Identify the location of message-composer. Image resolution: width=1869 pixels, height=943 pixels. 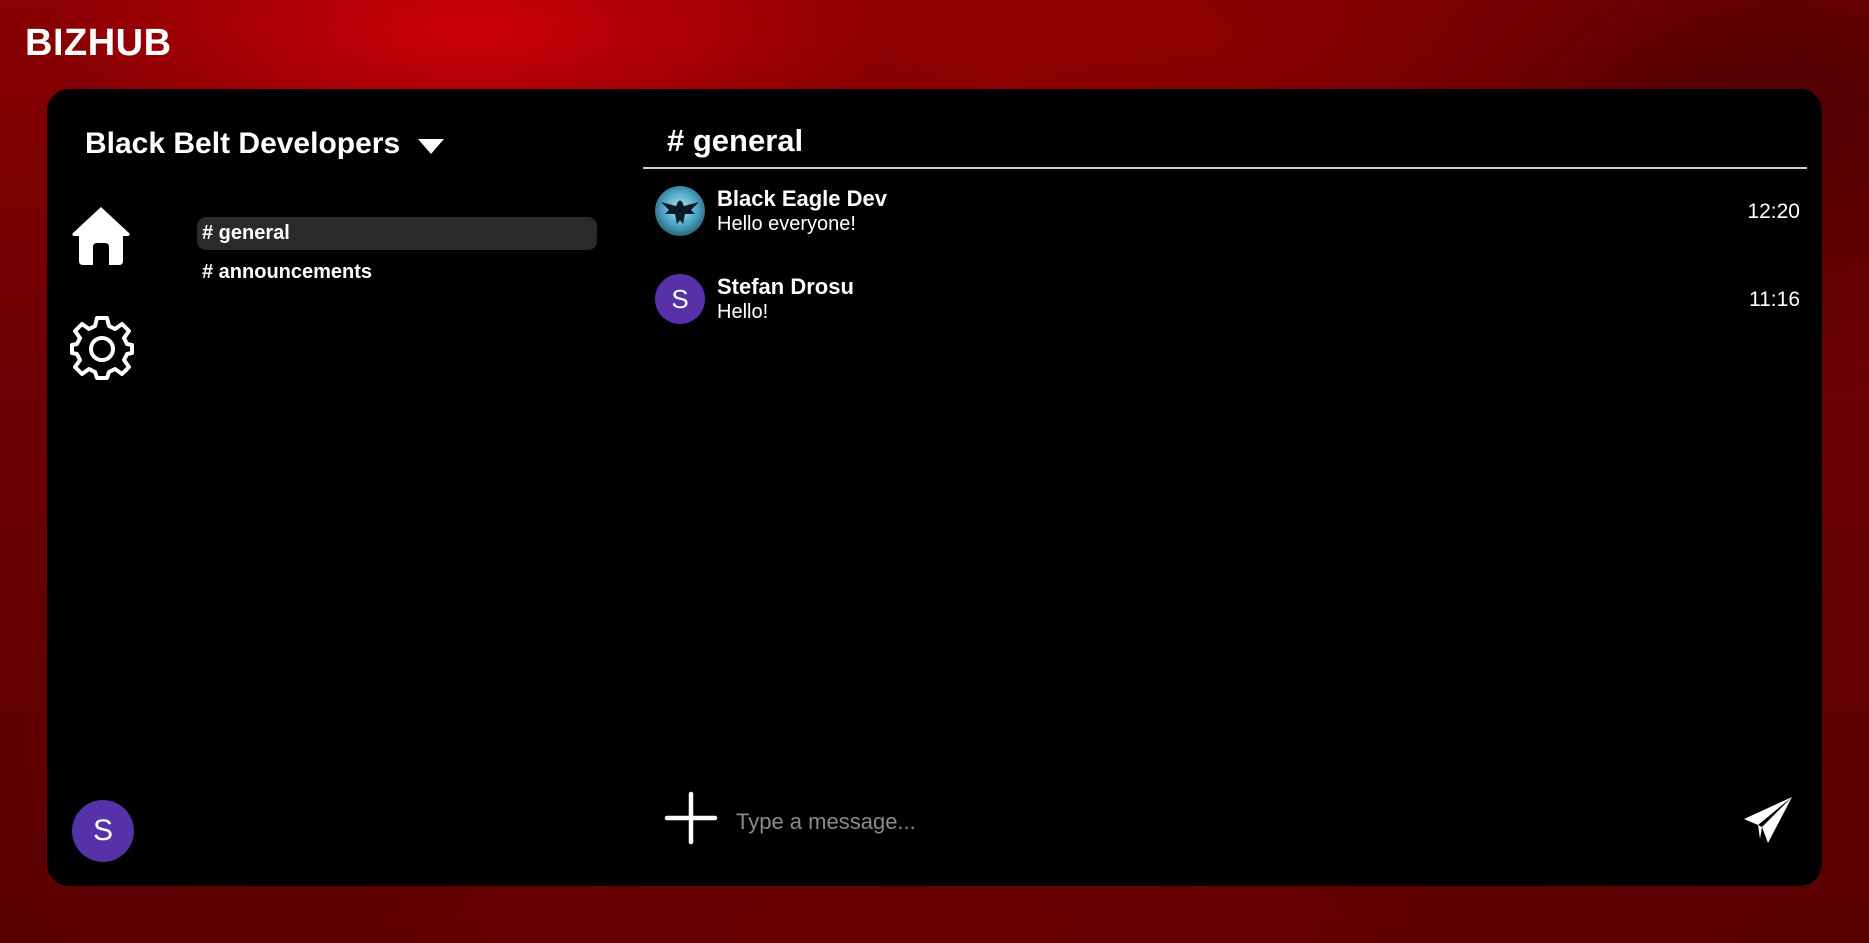
(1229, 822).